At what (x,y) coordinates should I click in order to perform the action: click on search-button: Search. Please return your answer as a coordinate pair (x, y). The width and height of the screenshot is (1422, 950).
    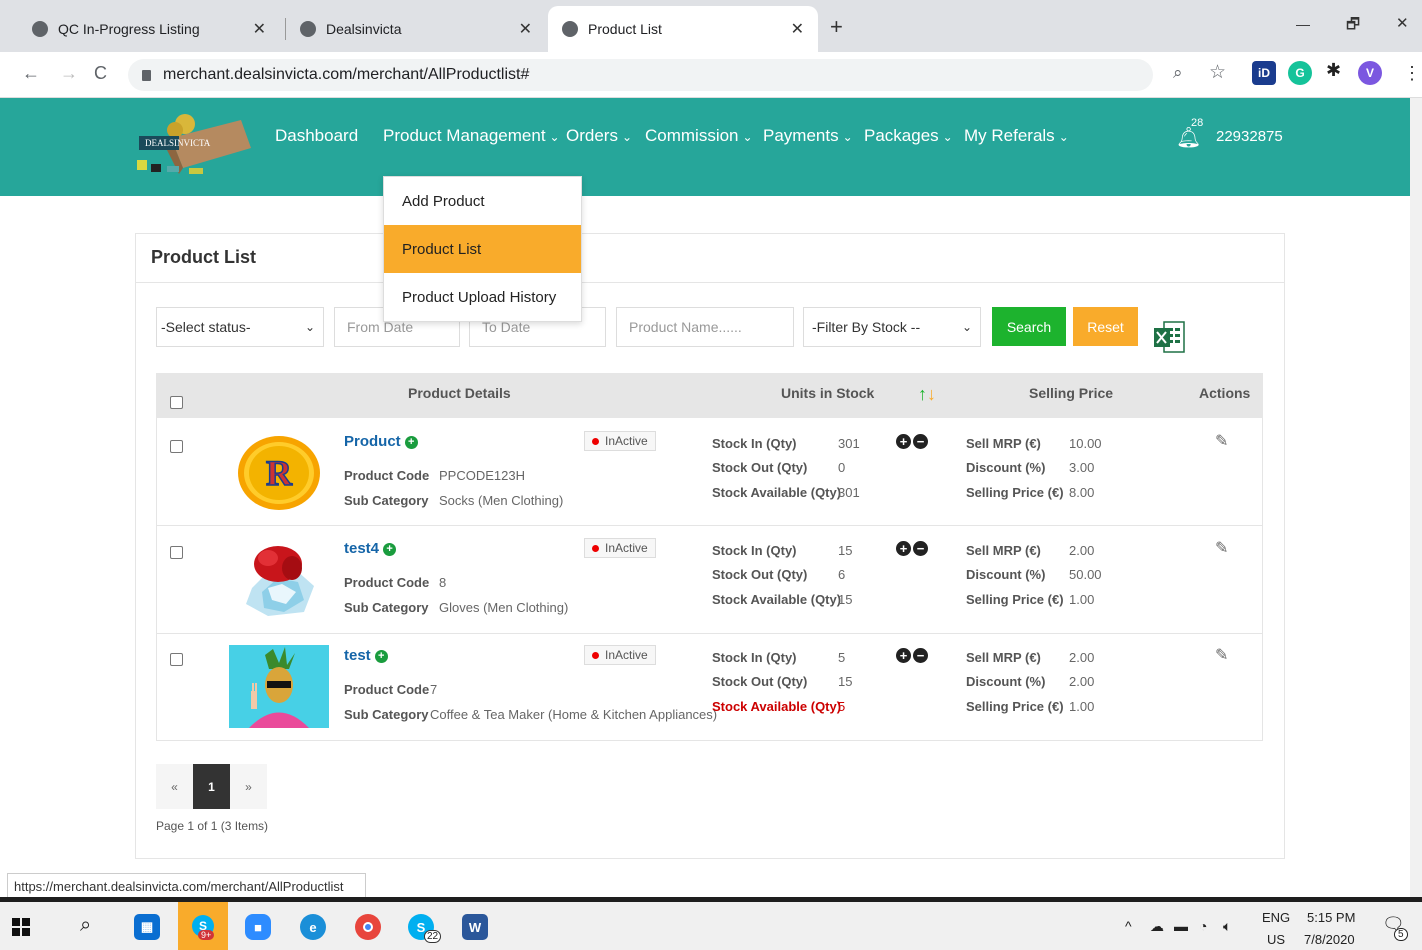
    Looking at the image, I should click on (1029, 326).